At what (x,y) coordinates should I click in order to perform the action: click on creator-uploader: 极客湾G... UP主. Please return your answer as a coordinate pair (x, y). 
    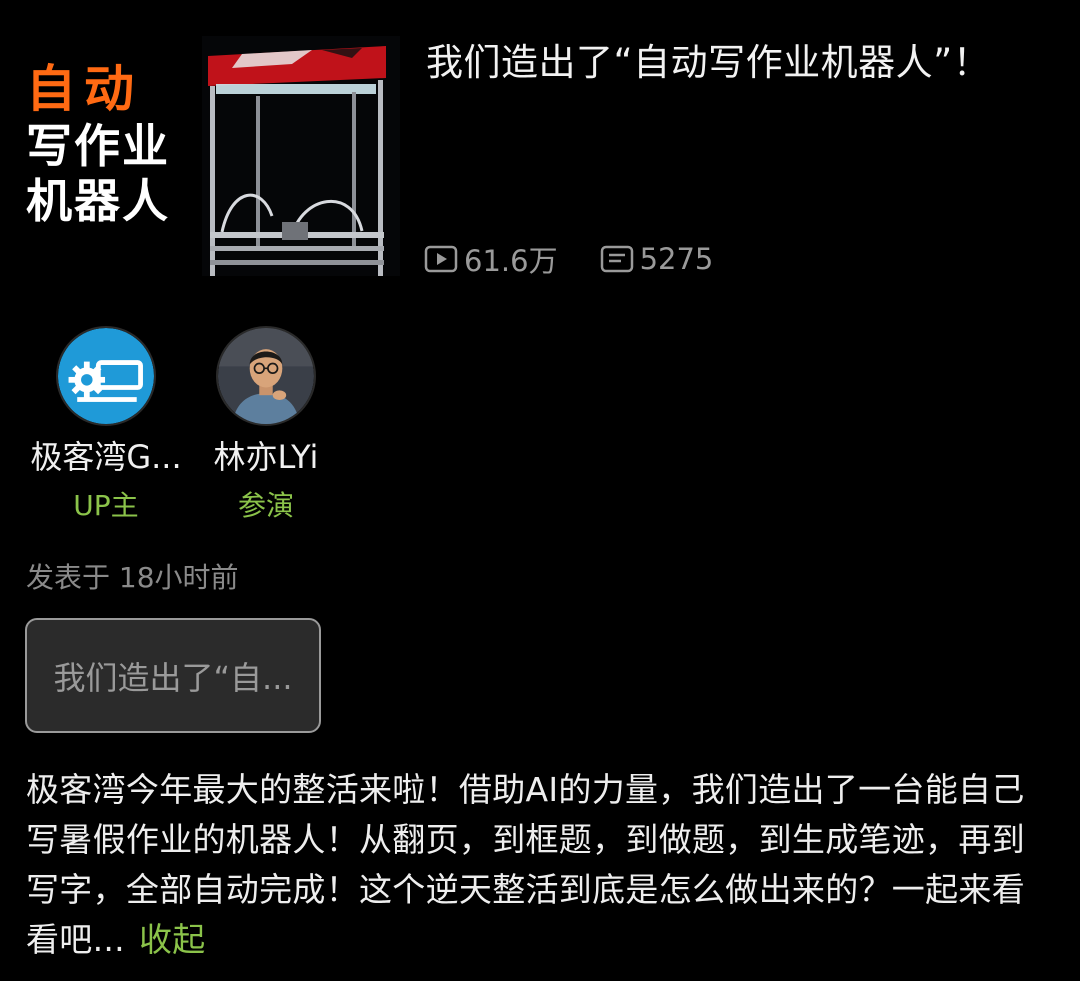
    Looking at the image, I should click on (106, 425).